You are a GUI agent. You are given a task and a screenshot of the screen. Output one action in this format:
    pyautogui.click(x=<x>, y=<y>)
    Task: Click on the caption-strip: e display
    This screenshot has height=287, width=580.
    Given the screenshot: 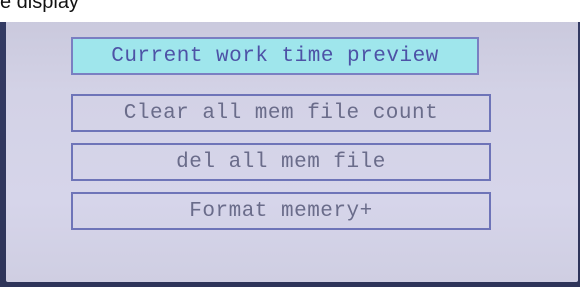 What is the action you would take?
    pyautogui.click(x=290, y=11)
    